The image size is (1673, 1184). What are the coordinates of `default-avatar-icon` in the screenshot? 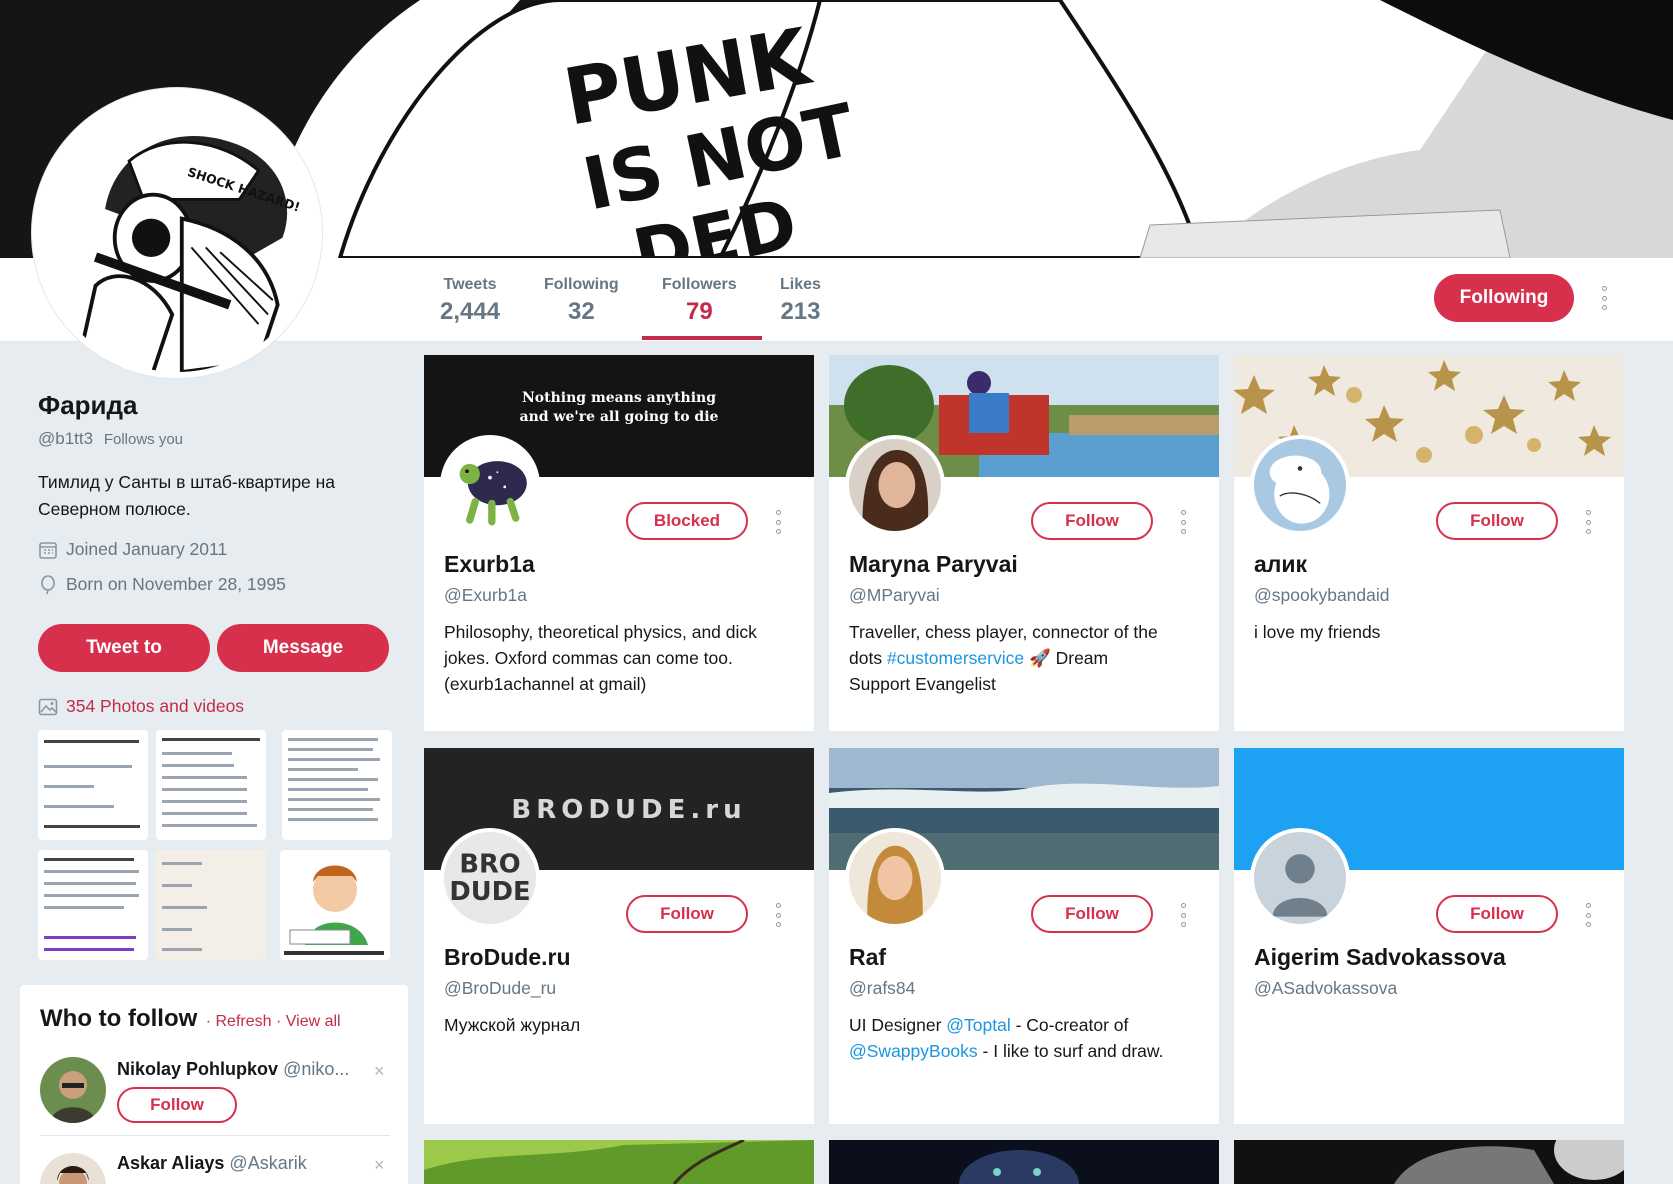 It's located at (1300, 878).